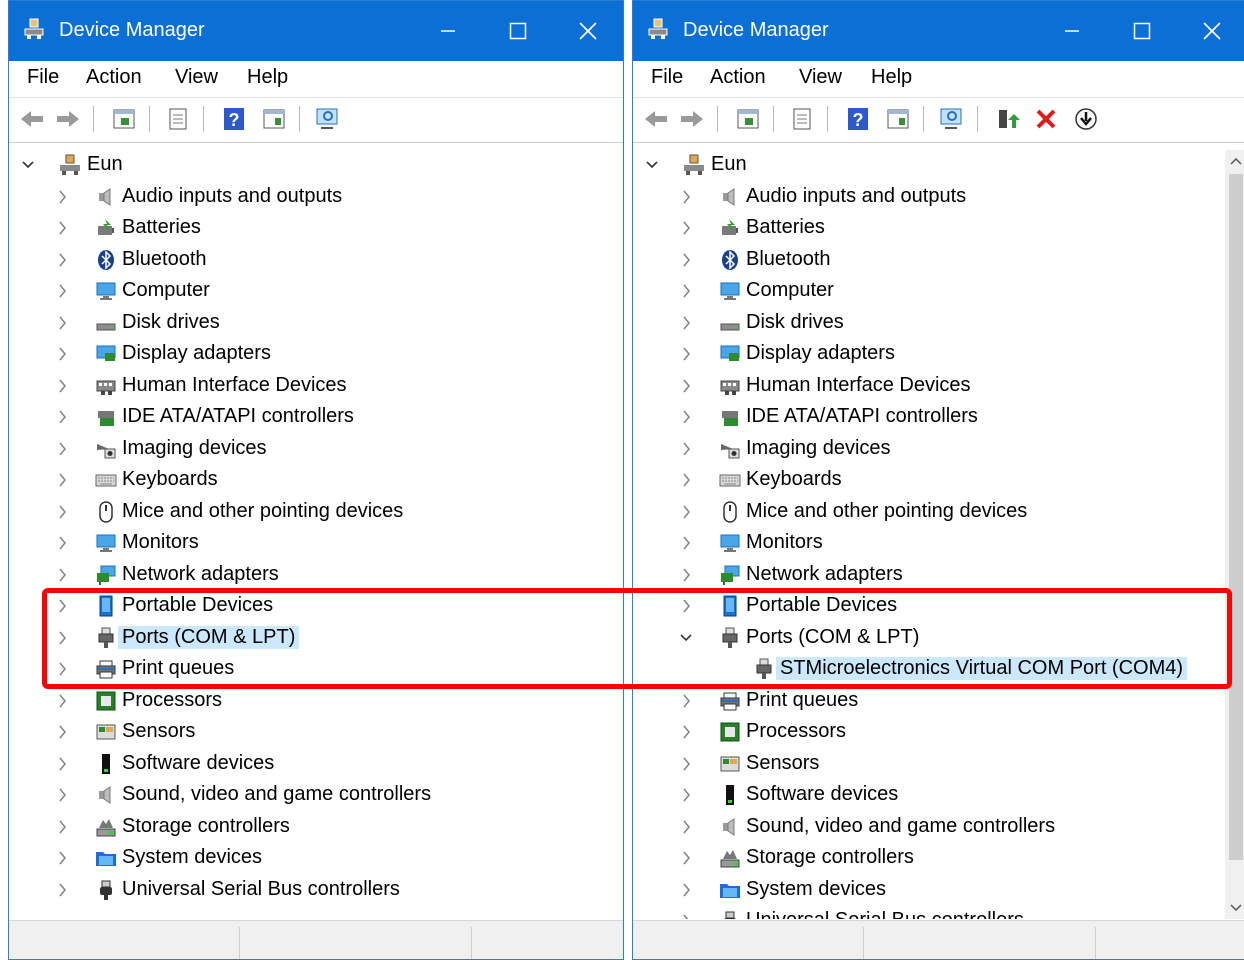 The width and height of the screenshot is (1244, 960). Describe the element at coordinates (933, 701) in the screenshot. I see `tree-item-print-queues: Print queues` at that location.